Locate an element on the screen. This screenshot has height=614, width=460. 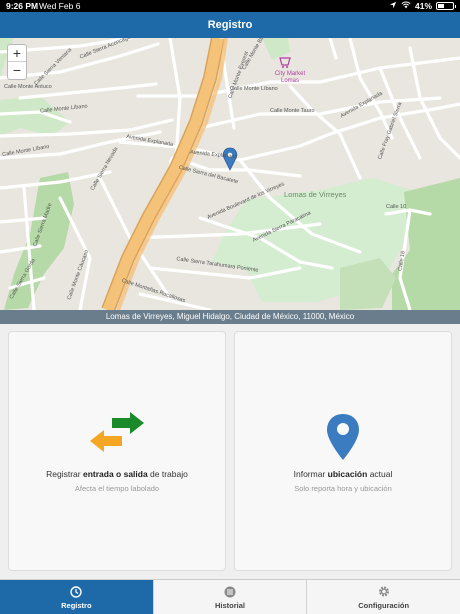
street-label: Calle Monte Antuco is located at coordinates (28, 87).